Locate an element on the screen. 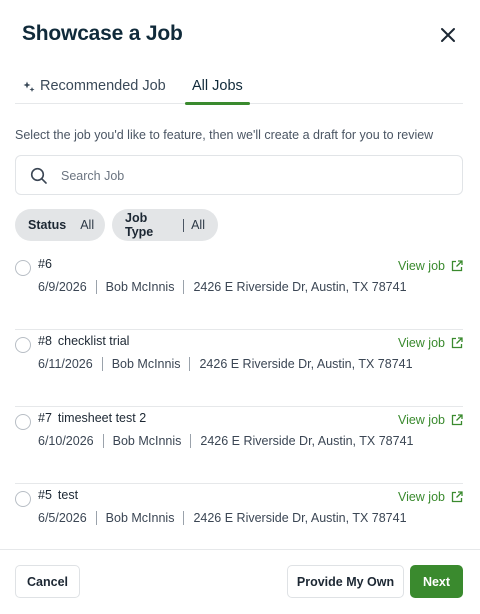 Image resolution: width=480 pixels, height=614 pixels. job-title: #5 test is located at coordinates (58, 495).